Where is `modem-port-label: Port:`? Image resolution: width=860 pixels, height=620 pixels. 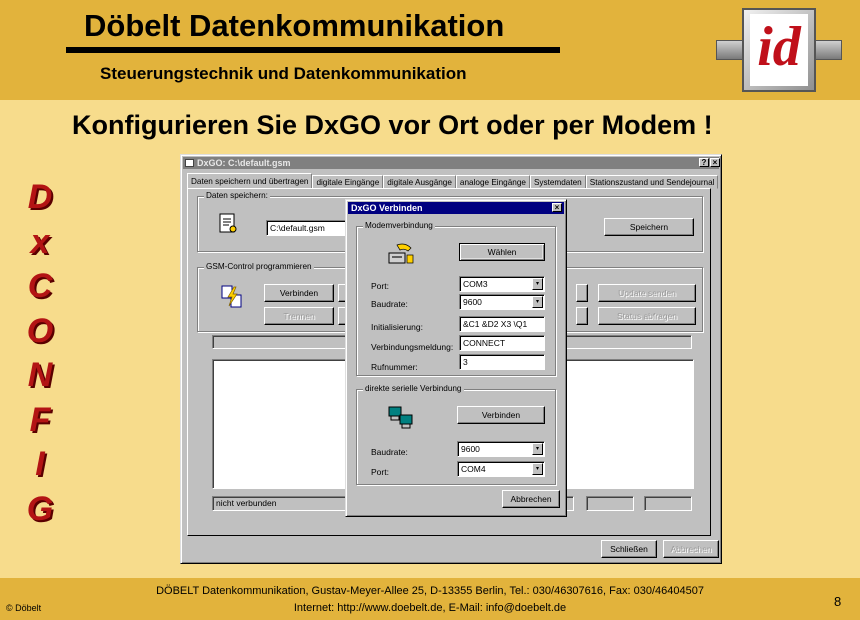 modem-port-label: Port: is located at coordinates (380, 286).